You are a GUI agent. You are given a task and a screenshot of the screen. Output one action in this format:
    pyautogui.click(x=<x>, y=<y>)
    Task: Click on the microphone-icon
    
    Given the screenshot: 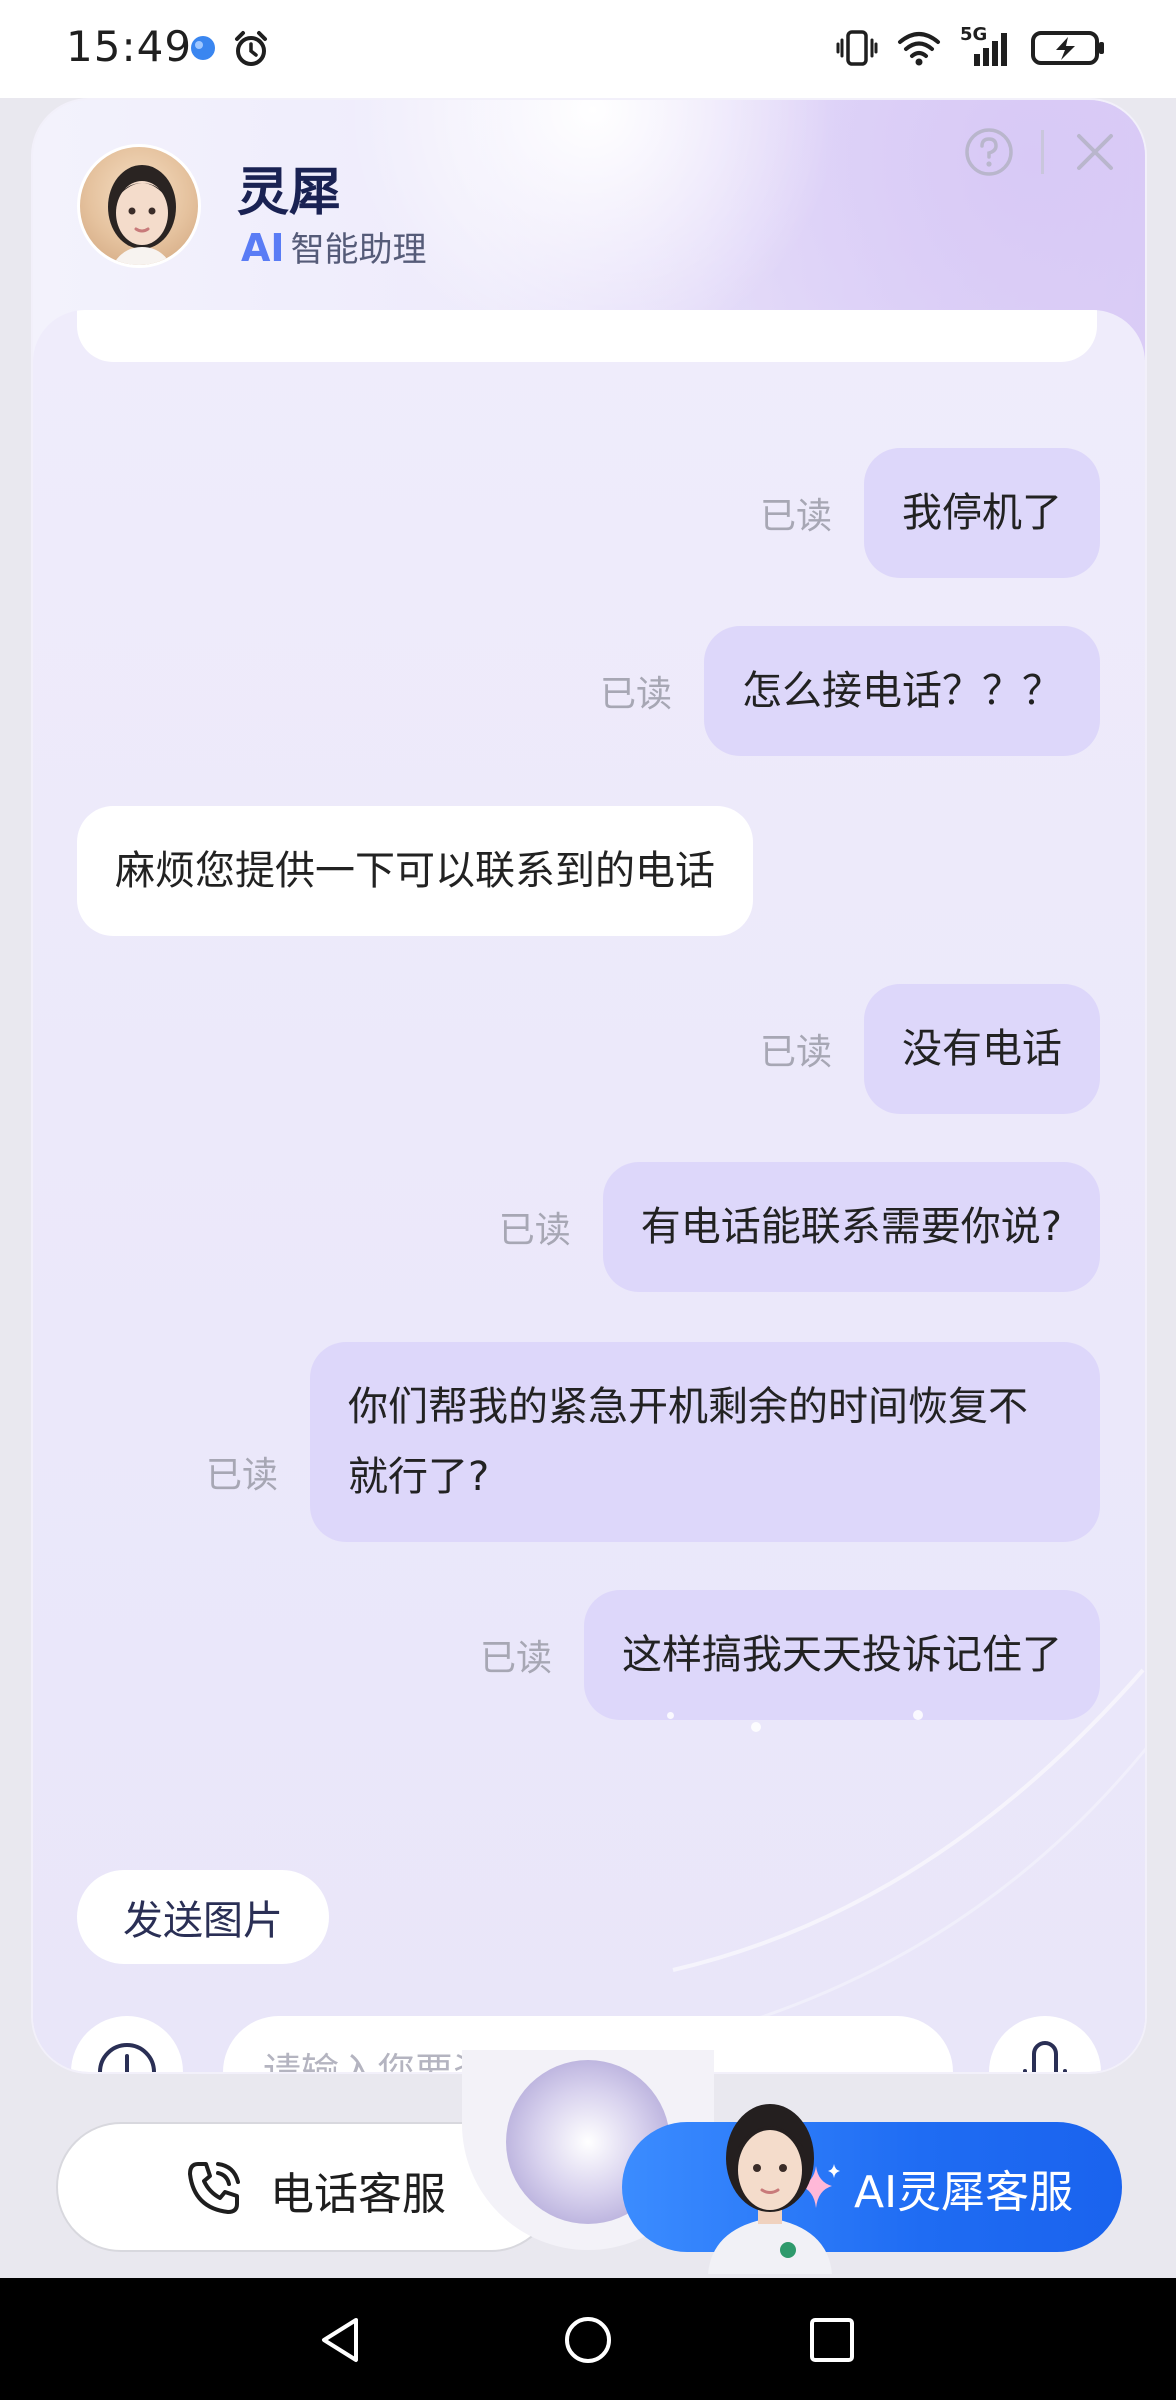 What is the action you would take?
    pyautogui.click(x=1045, y=2056)
    